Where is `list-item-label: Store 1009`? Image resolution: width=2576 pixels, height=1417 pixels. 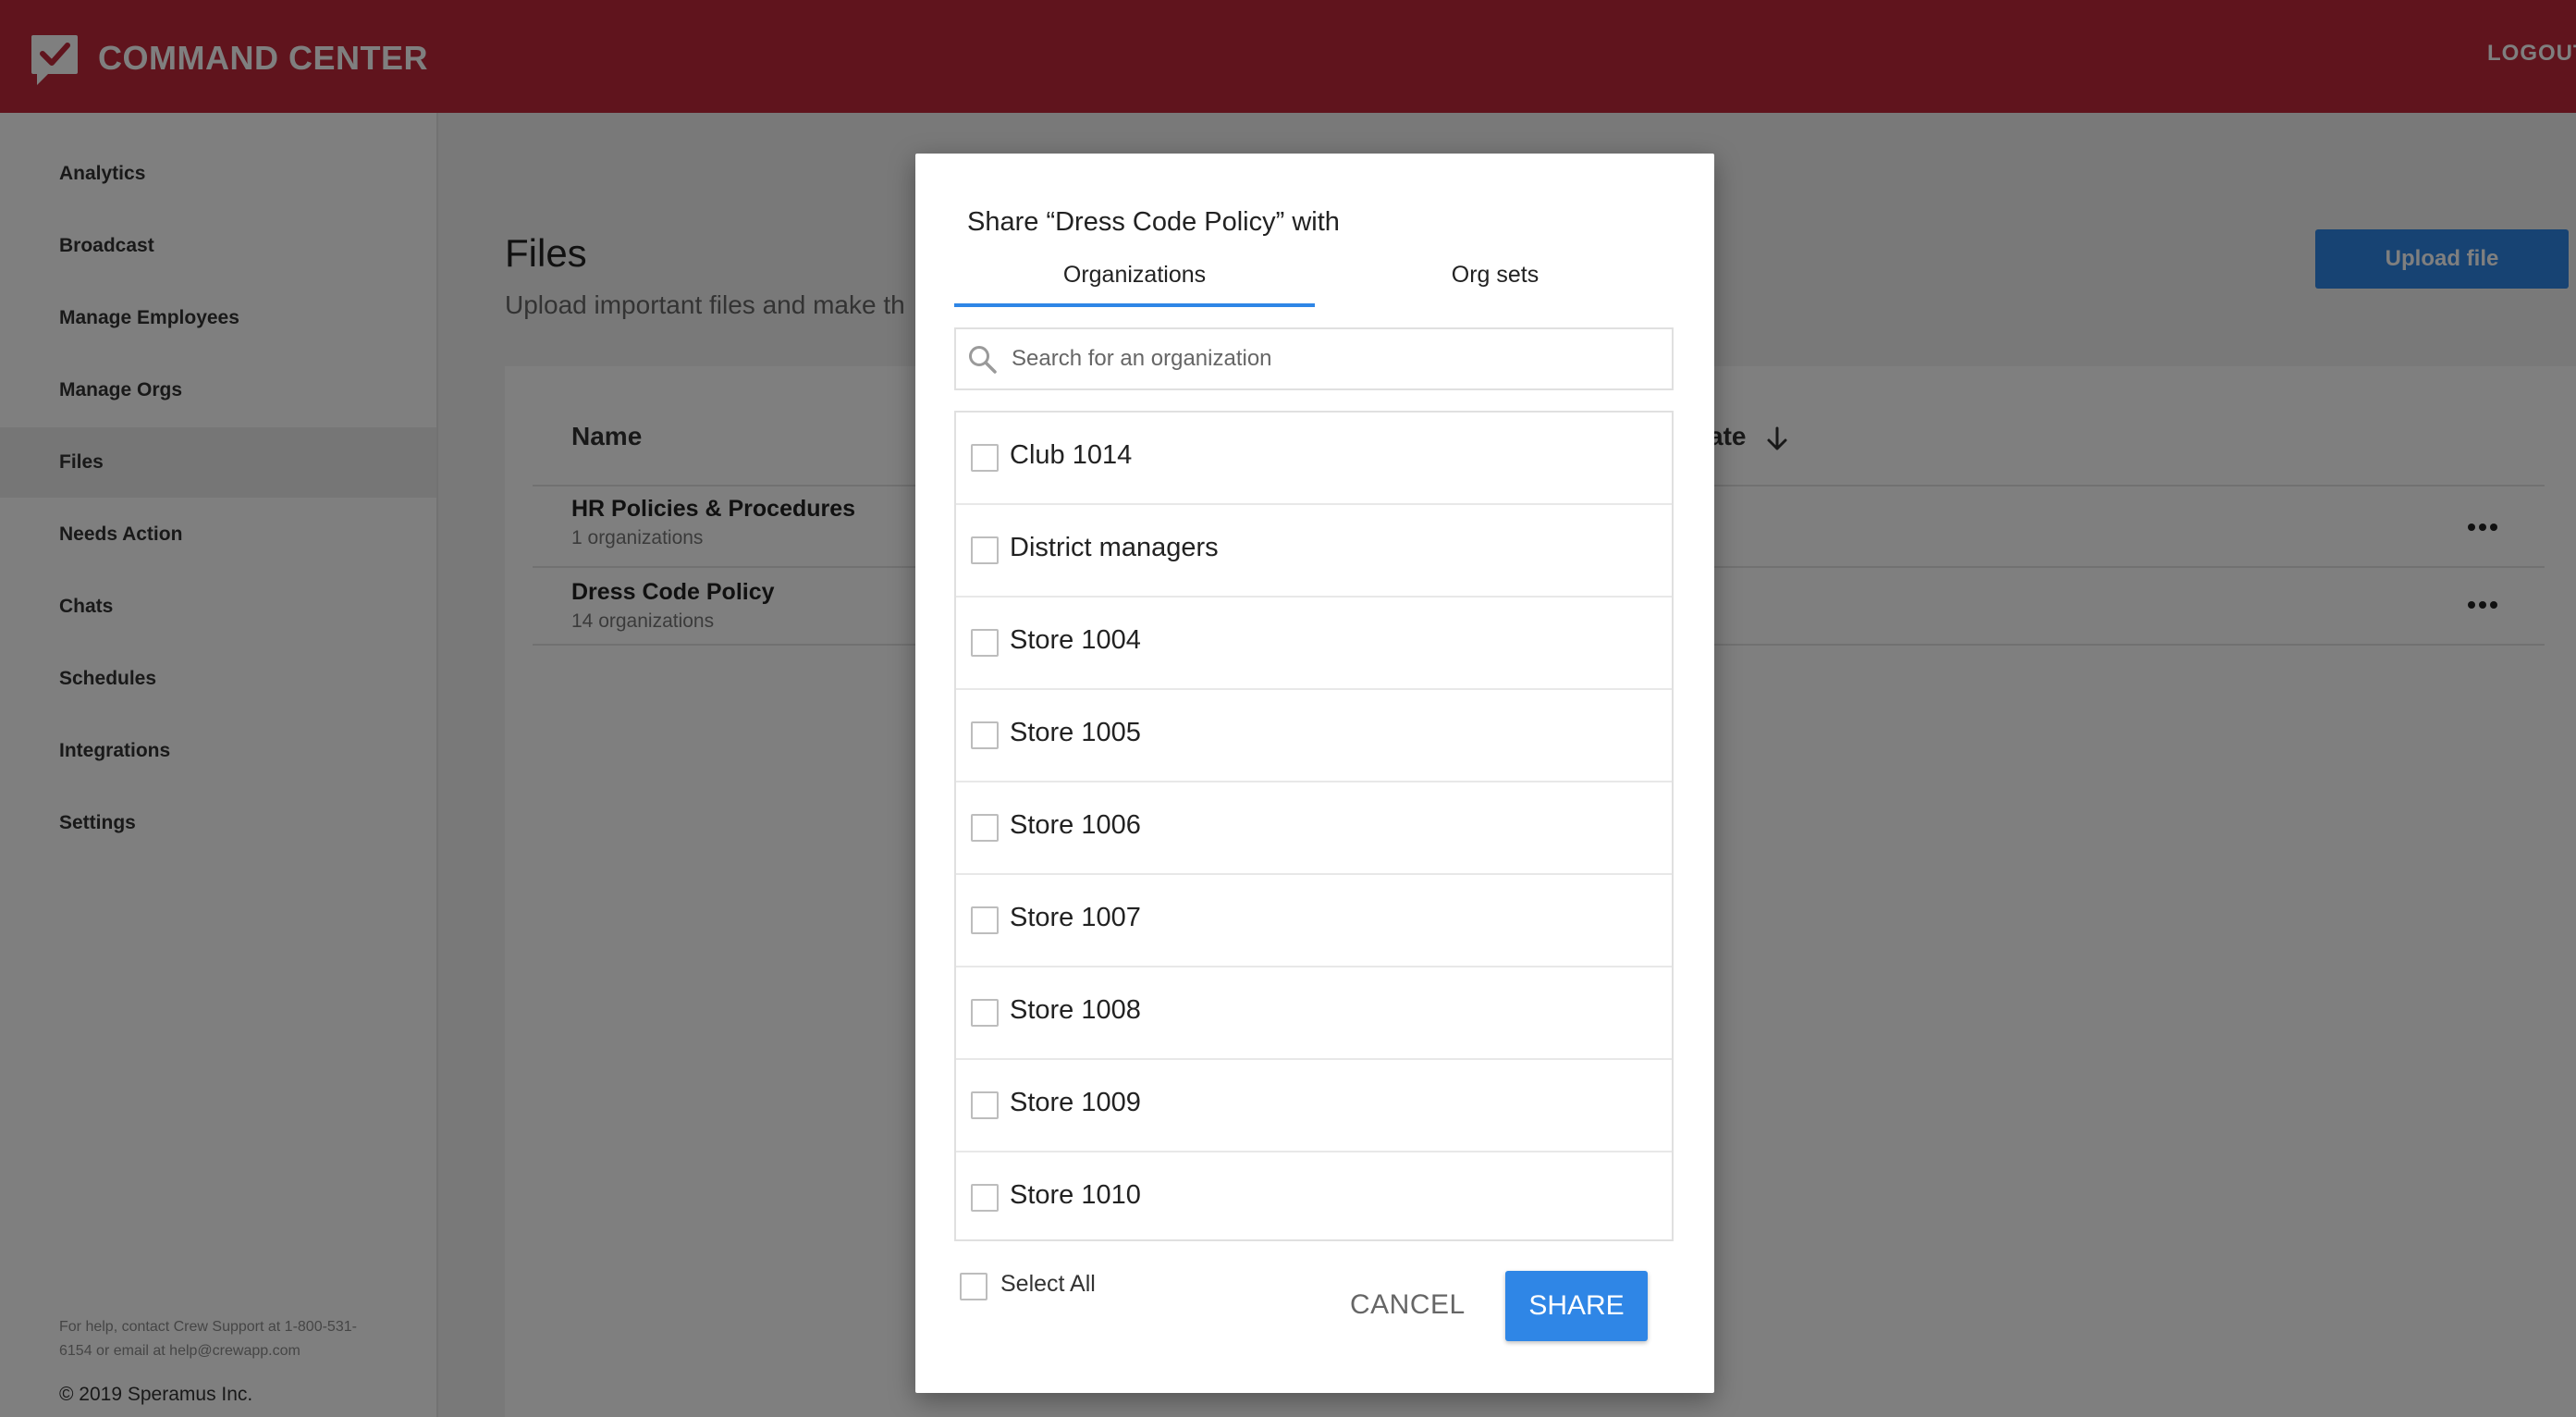
list-item-label: Store 1009 is located at coordinates (1076, 1102).